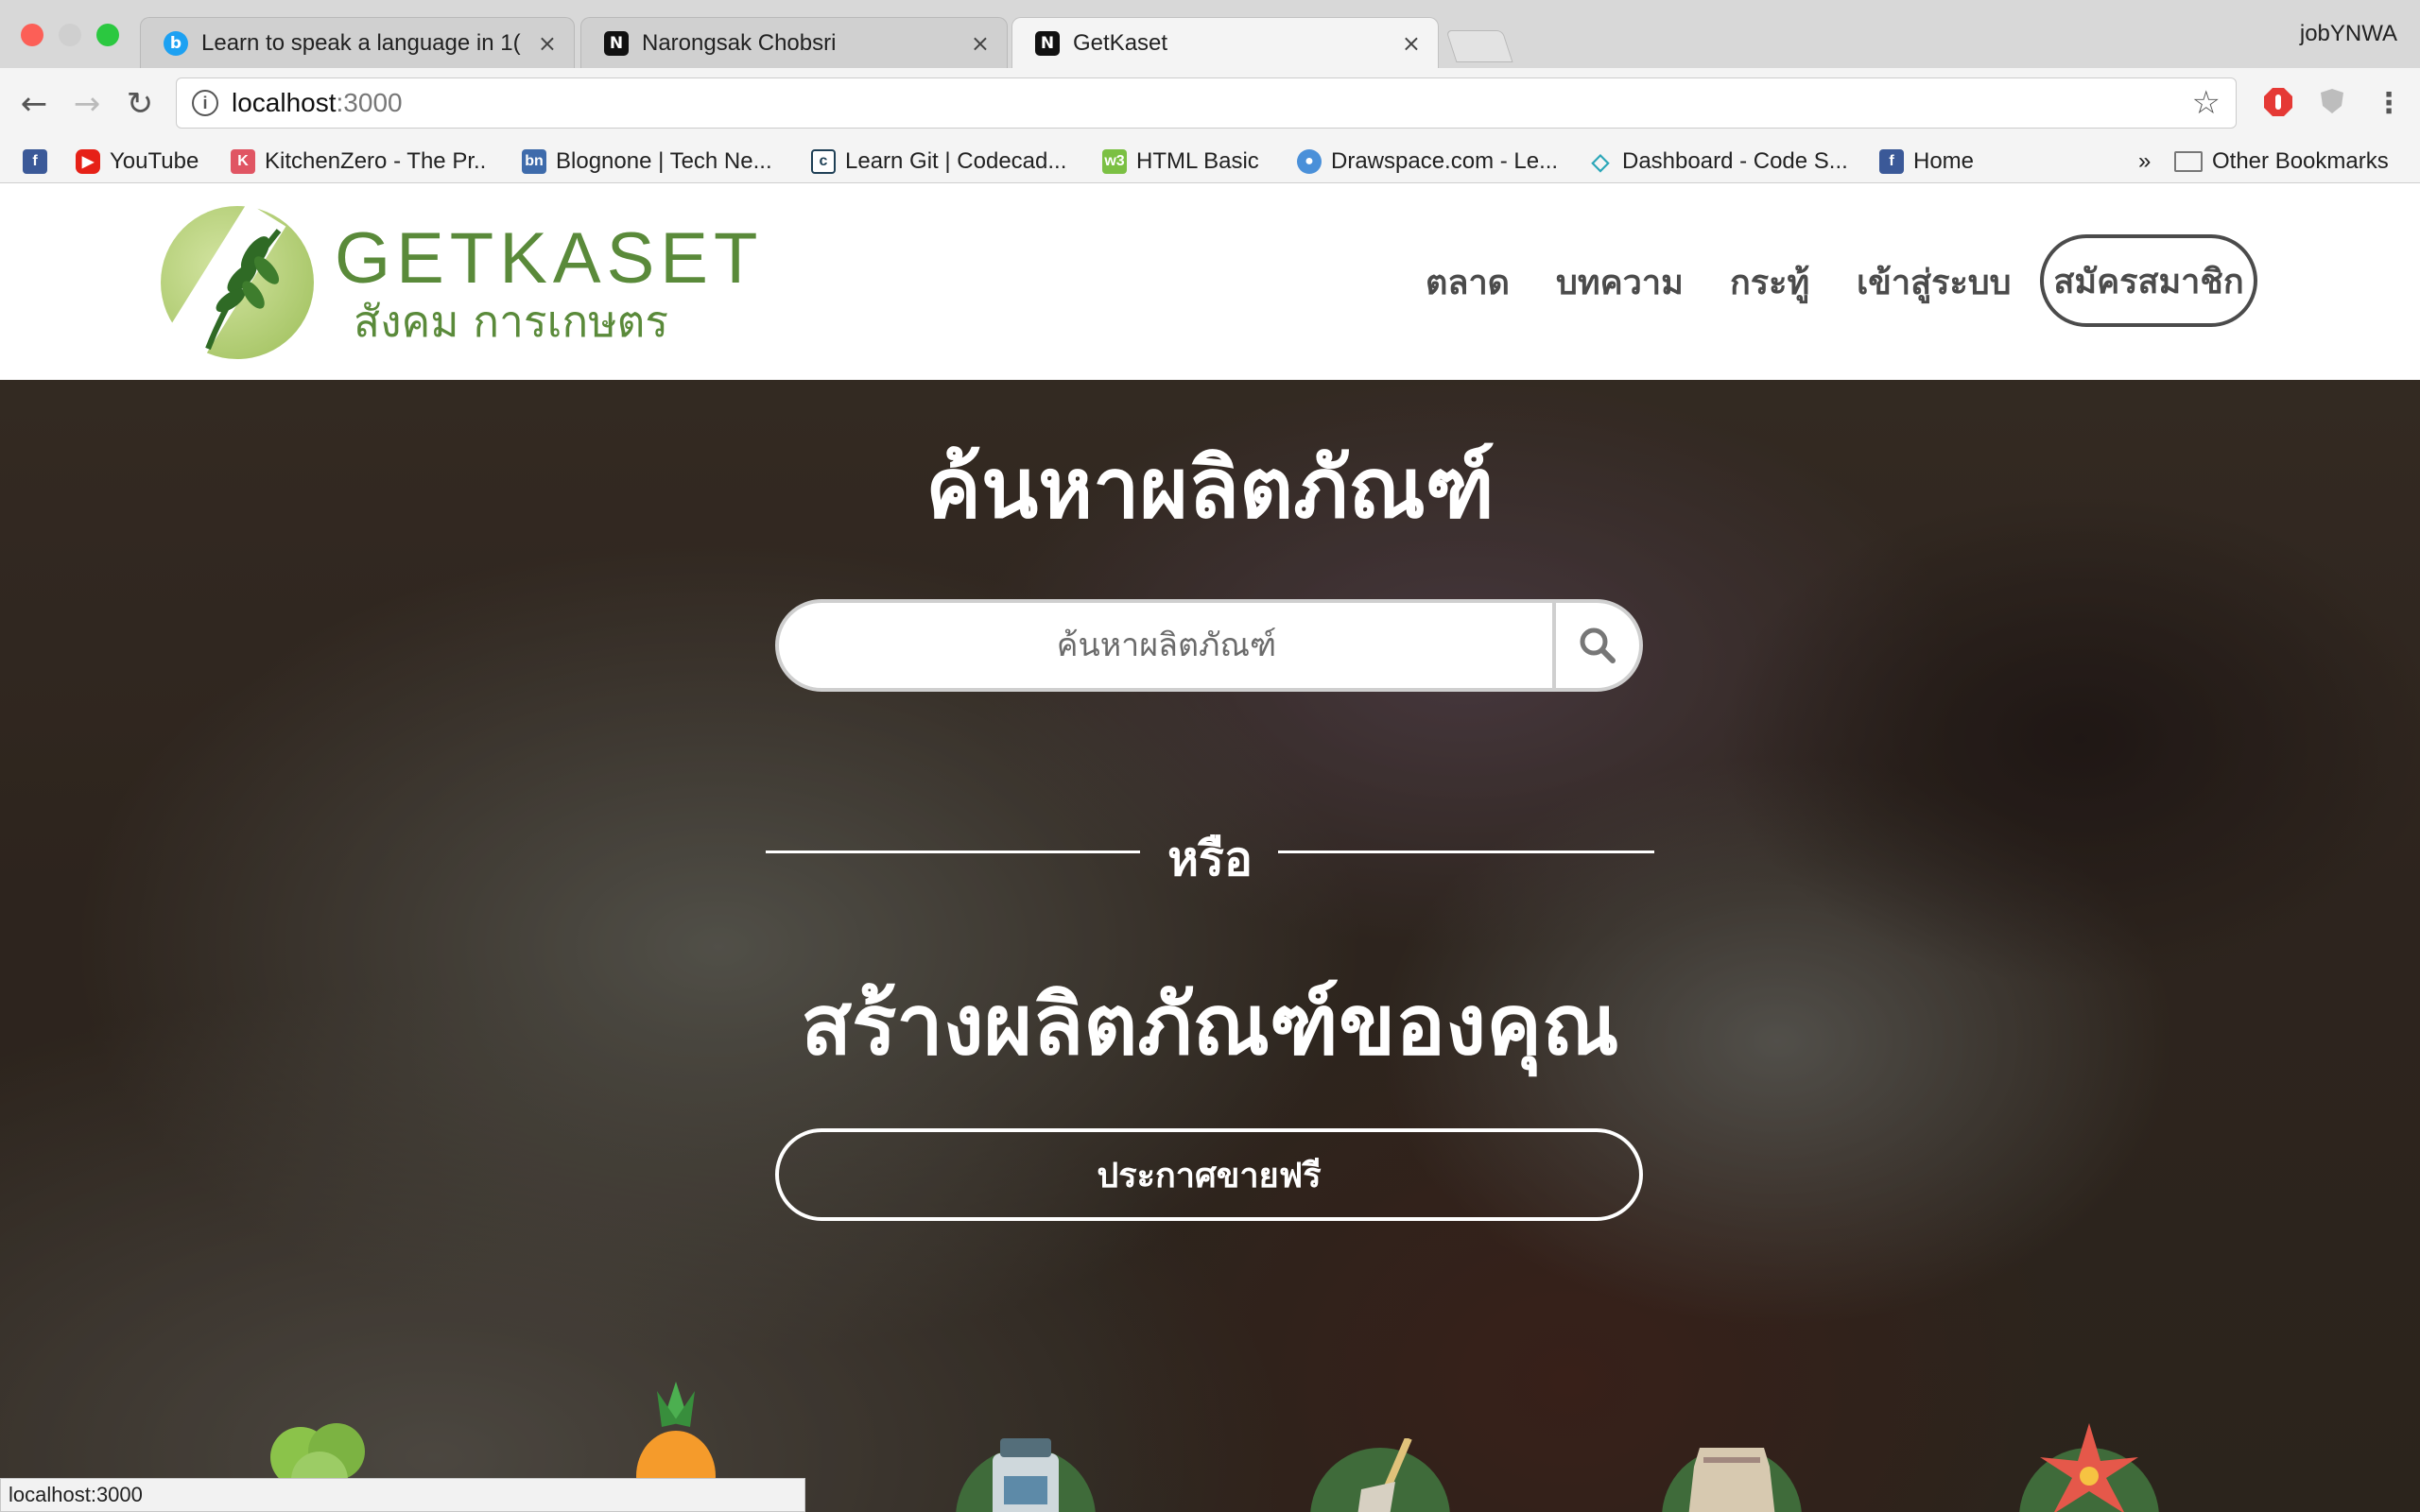  Describe the element at coordinates (70, 35) in the screenshot. I see `minimize-window-button` at that location.